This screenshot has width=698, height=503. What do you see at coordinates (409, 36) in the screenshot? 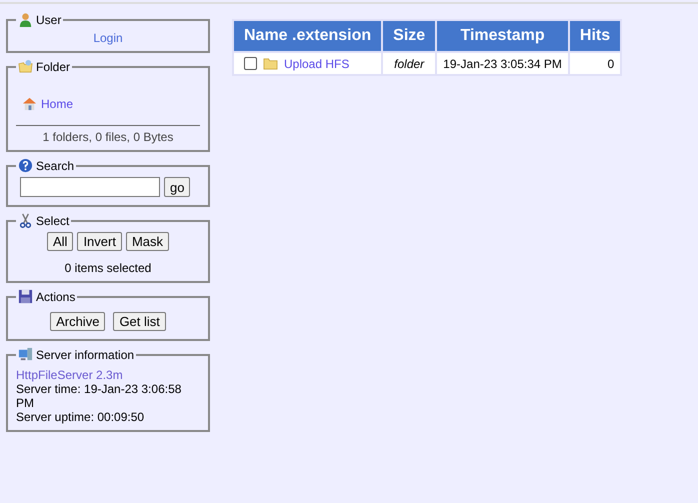
I see `column-header: Size` at bounding box center [409, 36].